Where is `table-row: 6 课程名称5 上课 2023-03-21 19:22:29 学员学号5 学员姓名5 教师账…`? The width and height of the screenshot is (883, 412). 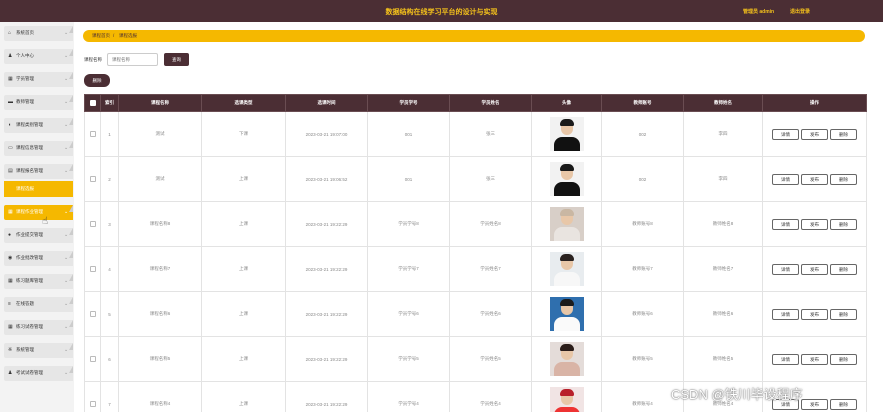 table-row: 6 课程名称5 上课 2023-03-21 19:22:29 学员学号5 学员姓名5 教师账… is located at coordinates (475, 359).